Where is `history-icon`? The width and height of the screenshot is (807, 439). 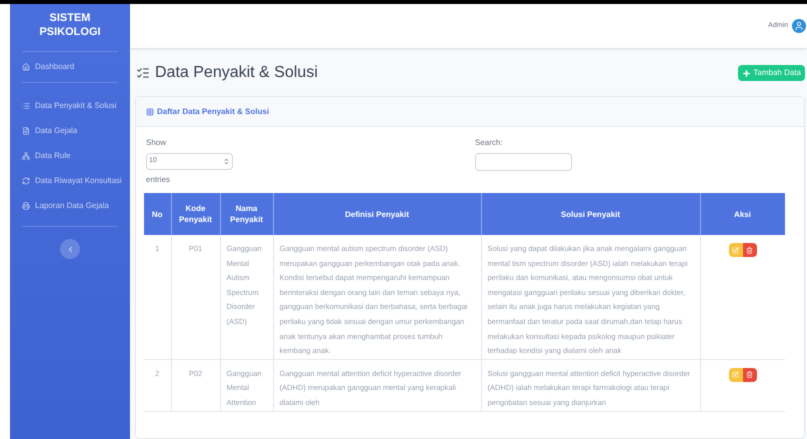
history-icon is located at coordinates (26, 180).